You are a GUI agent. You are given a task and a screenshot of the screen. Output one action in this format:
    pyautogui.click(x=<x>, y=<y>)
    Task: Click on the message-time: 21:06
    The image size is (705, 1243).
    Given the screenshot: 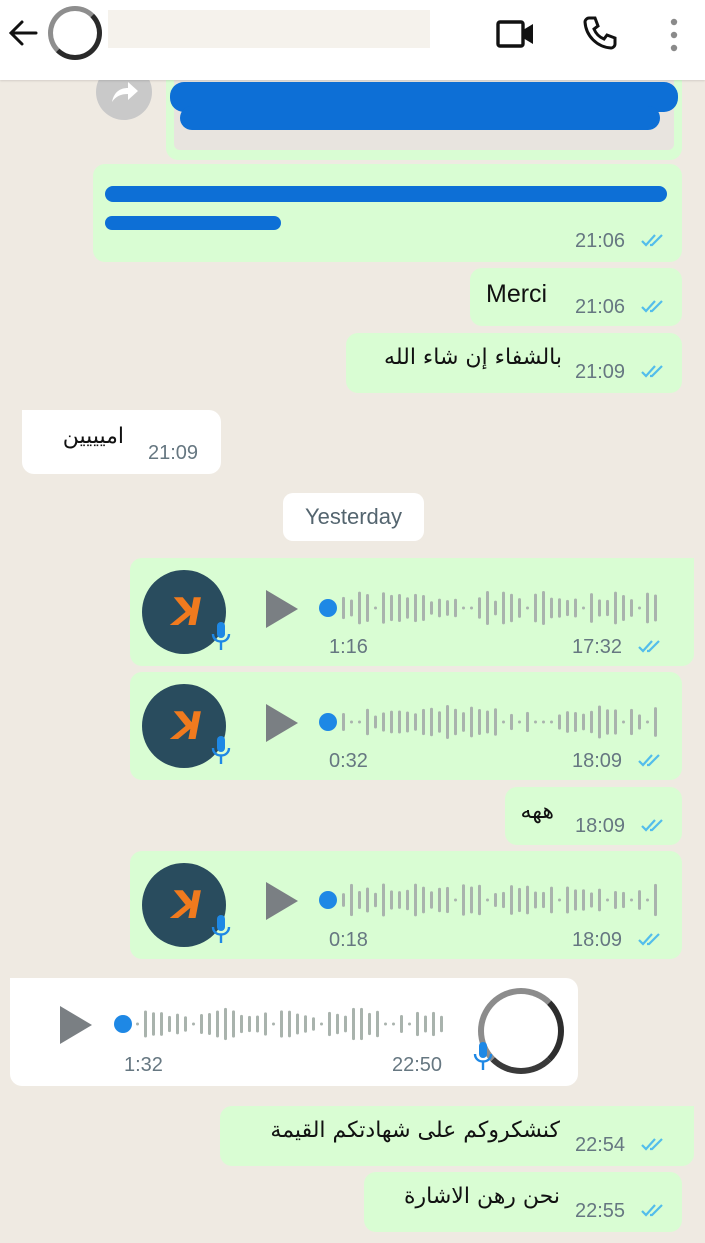 What is the action you would take?
    pyautogui.click(x=600, y=307)
    